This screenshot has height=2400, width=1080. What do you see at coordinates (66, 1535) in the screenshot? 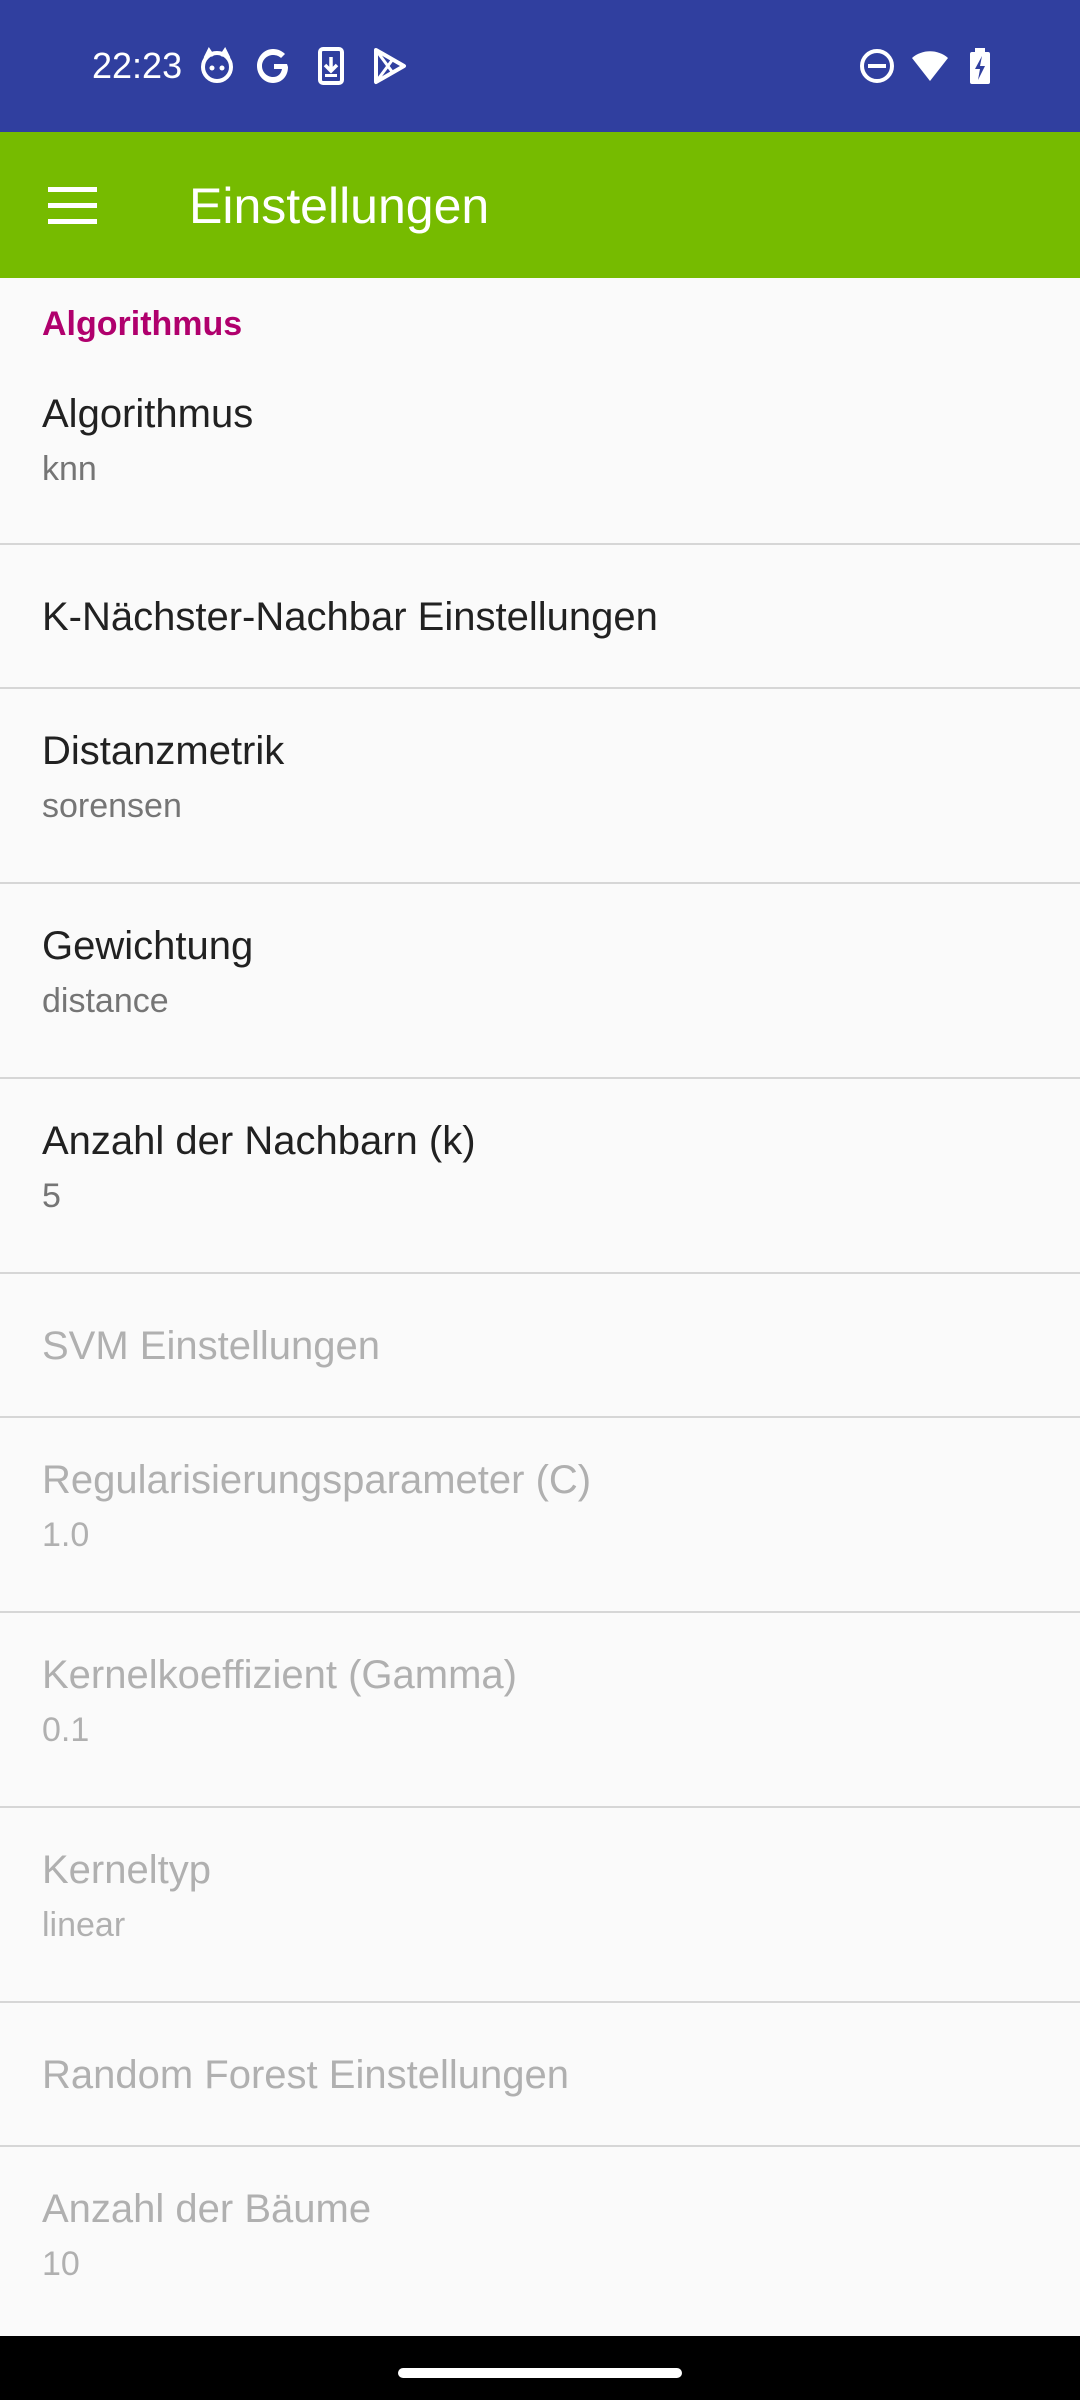
I see `pref-summary: 1.0` at bounding box center [66, 1535].